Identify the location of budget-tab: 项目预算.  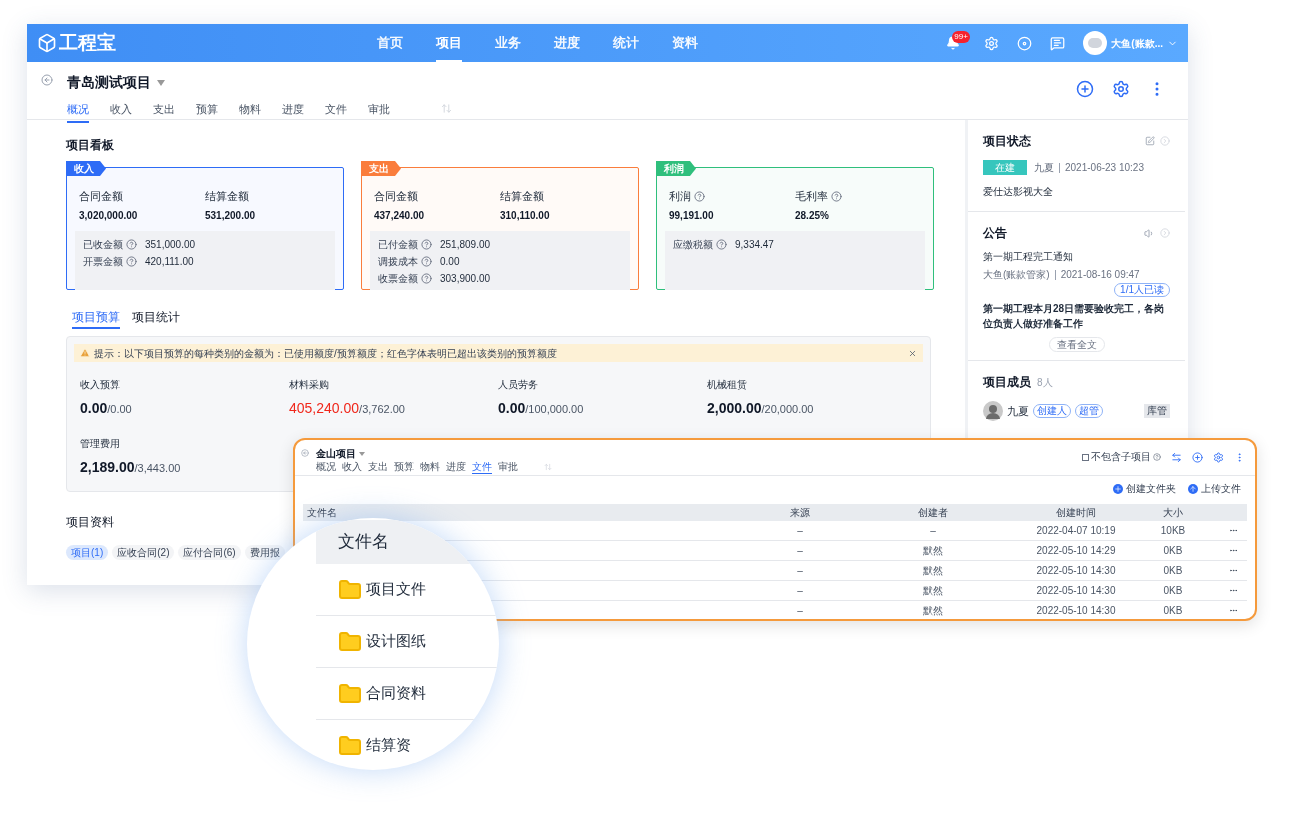
(96, 318).